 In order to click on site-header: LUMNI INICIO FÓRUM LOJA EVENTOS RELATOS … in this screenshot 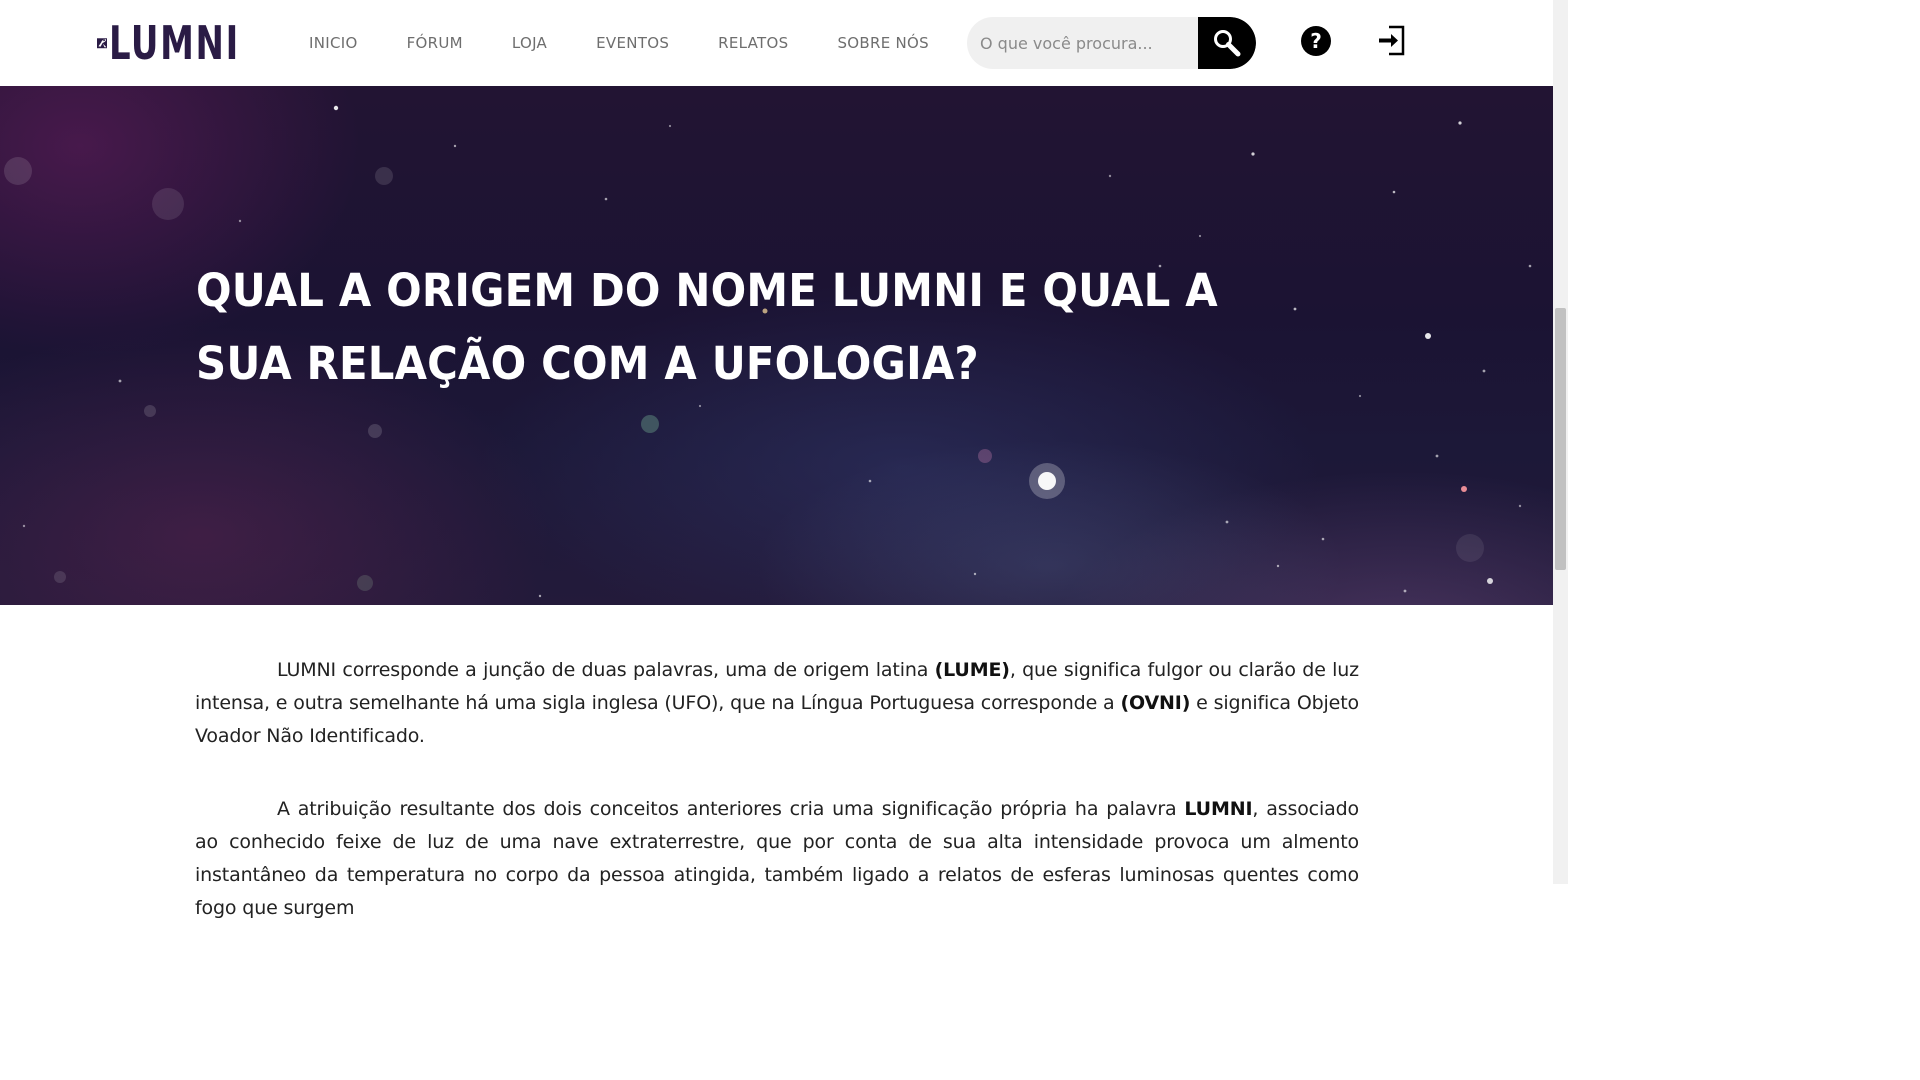, I will do `click(776, 43)`.